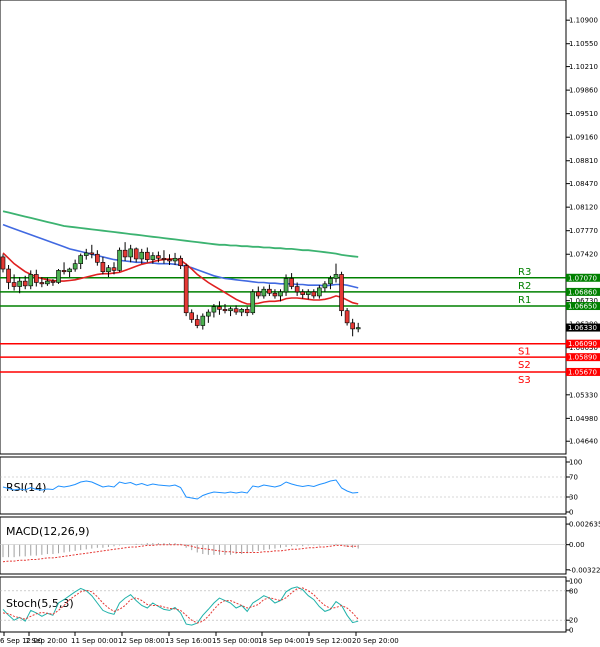  What do you see at coordinates (582, 292) in the screenshot?
I see `level-price-tag-text: 1.06860` at bounding box center [582, 292].